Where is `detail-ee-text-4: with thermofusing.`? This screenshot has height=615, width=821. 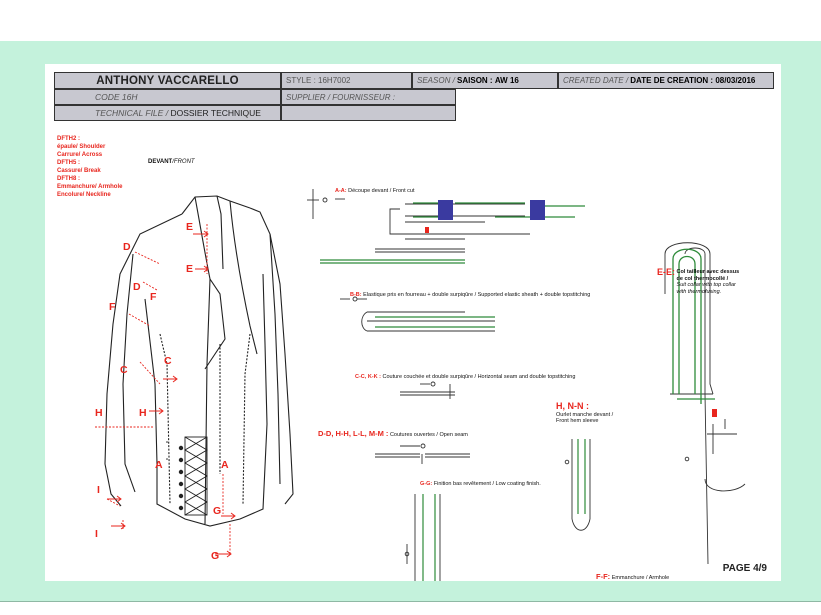
detail-ee-text-4: with thermofusing. is located at coordinates (699, 291).